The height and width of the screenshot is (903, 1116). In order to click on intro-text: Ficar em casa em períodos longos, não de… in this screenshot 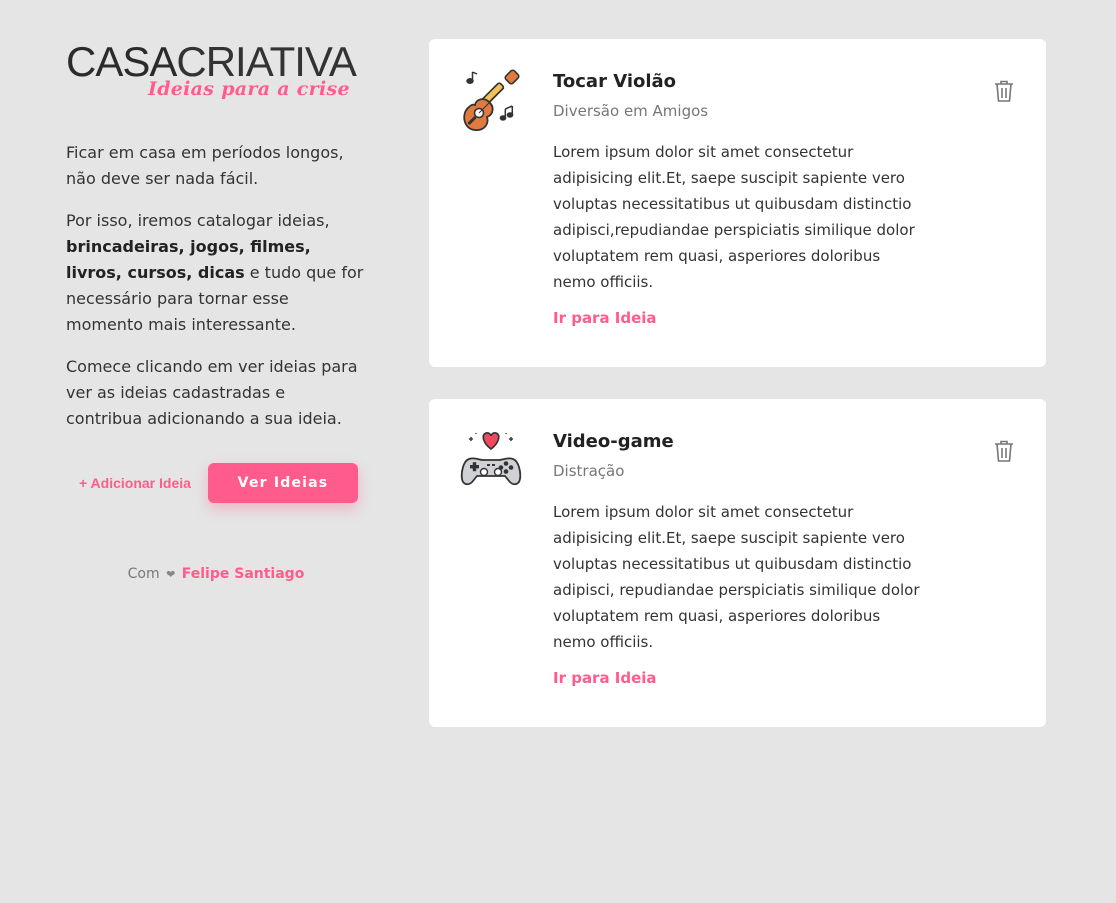, I will do `click(216, 286)`.